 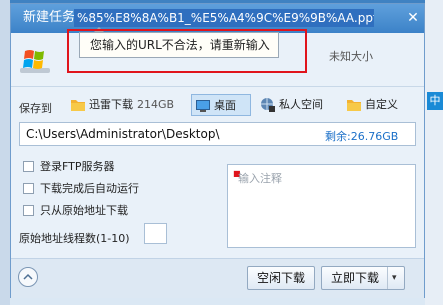 I want to click on only-original-checkbox, so click(x=28, y=210).